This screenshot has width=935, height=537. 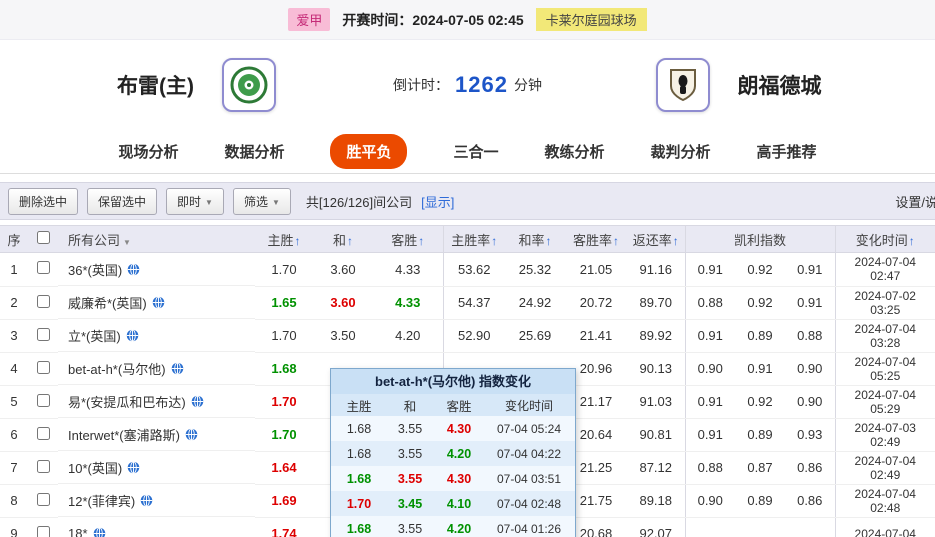 I want to click on change-date: 2024-07-04, so click(x=885, y=493).